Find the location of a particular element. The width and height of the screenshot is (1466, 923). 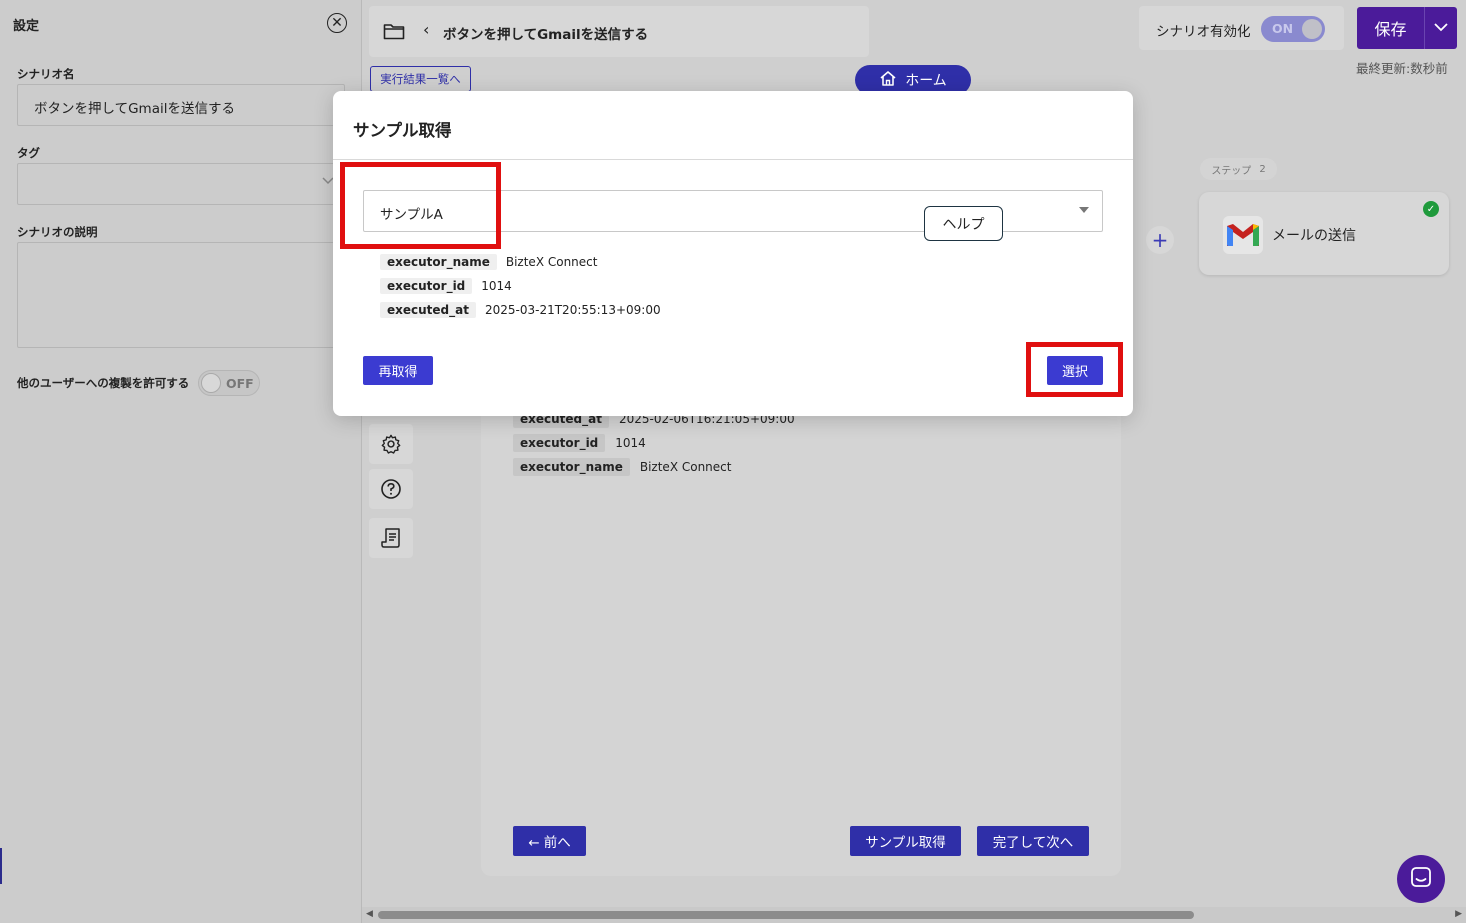

copy-permission-label: 他のユーザーへの複製を許可する is located at coordinates (103, 383).